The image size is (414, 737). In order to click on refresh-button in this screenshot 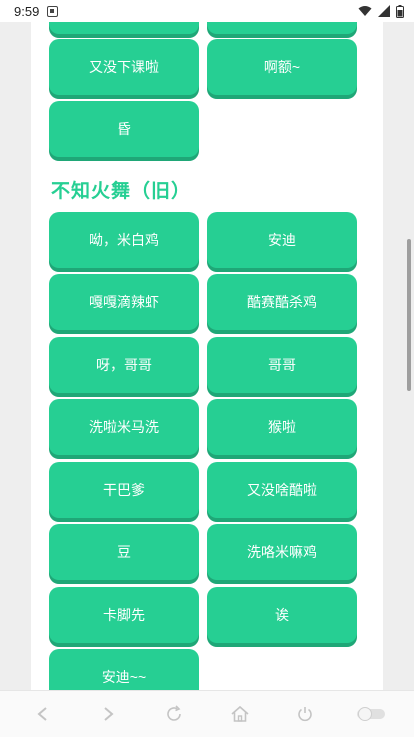, I will do `click(174, 714)`.